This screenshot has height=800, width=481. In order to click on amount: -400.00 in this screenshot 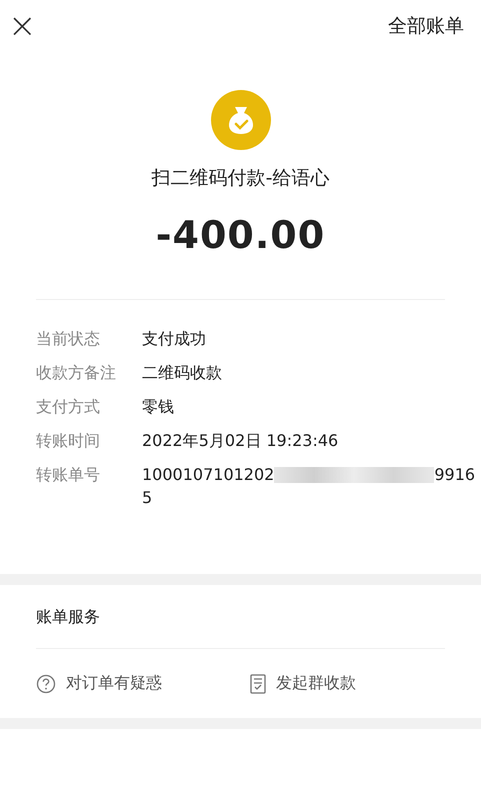, I will do `click(241, 235)`.